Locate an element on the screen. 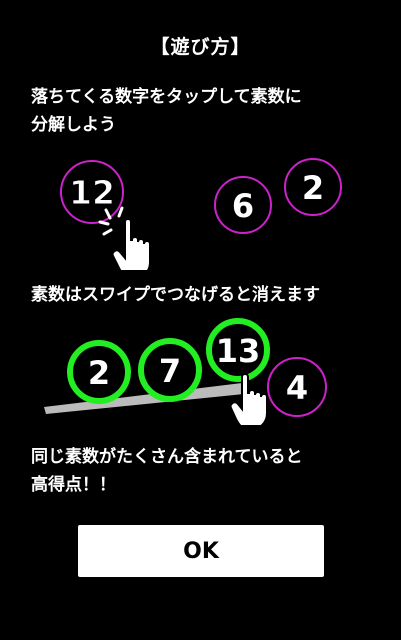 The height and width of the screenshot is (640, 401). swipe-illustration: 2 7 13 4 is located at coordinates (185, 371).